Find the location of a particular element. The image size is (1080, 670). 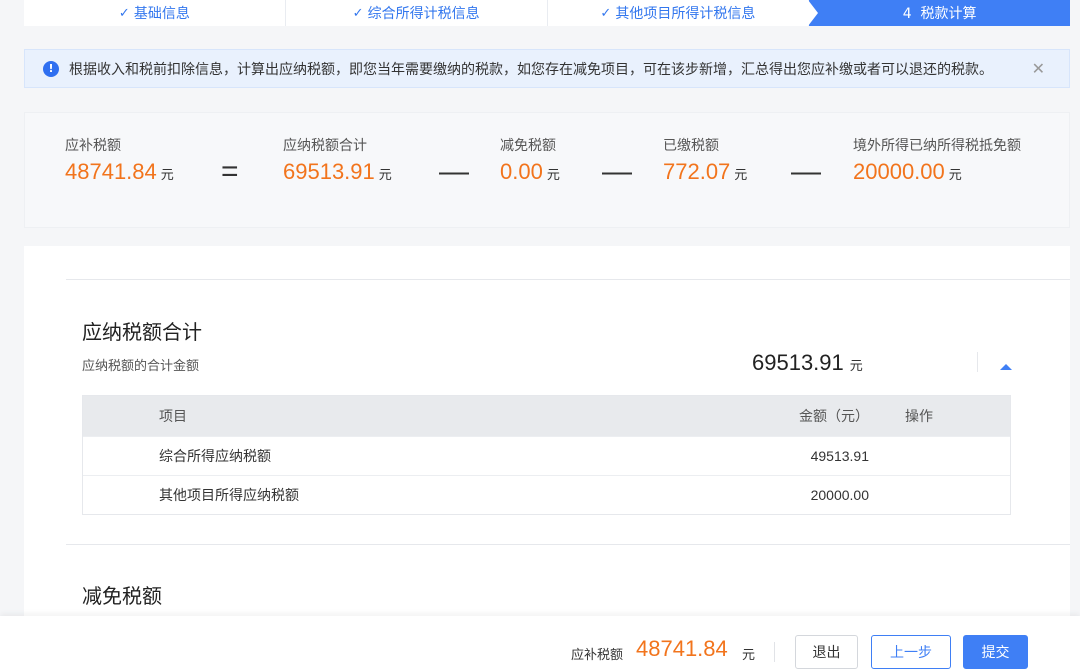

formula-label: 已缴税额 is located at coordinates (691, 146).